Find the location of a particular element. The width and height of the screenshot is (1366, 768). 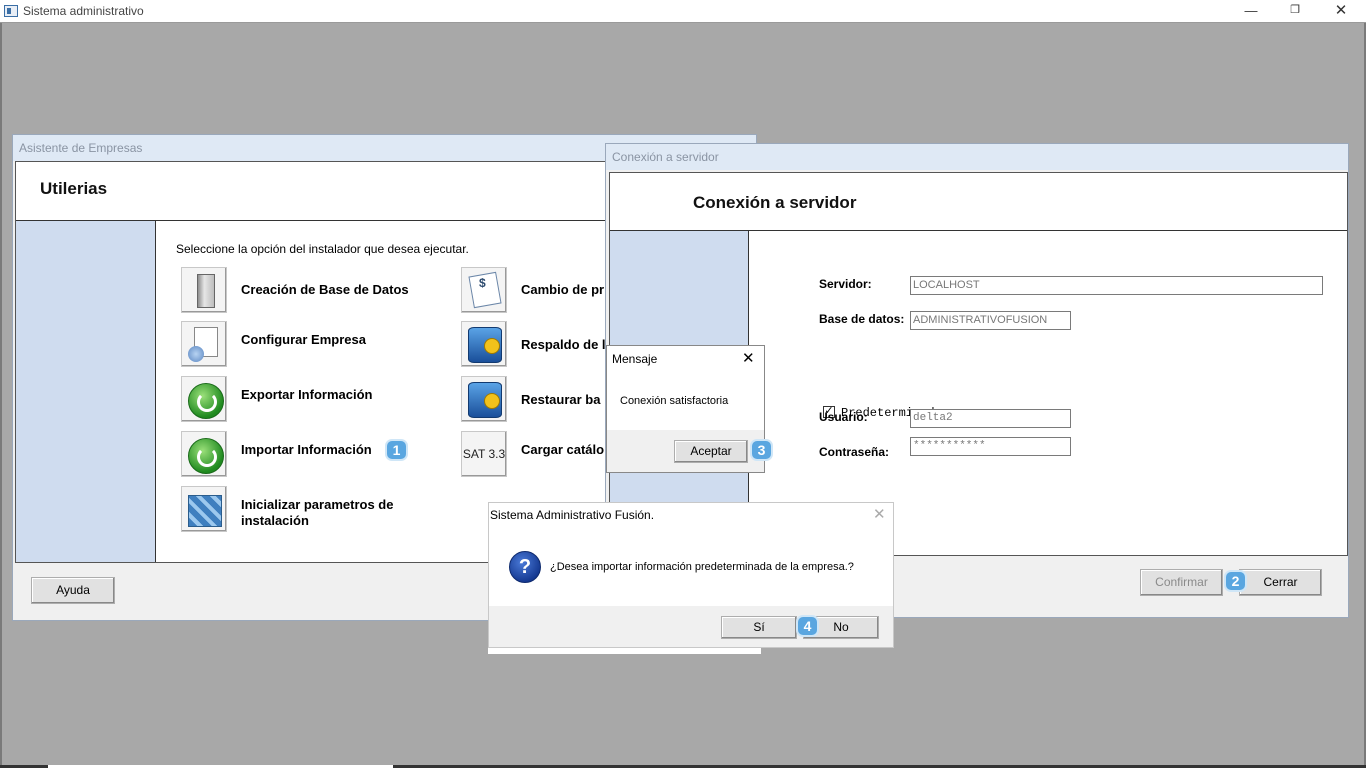

option-importar-informacion: Importar Información is located at coordinates (341, 450).